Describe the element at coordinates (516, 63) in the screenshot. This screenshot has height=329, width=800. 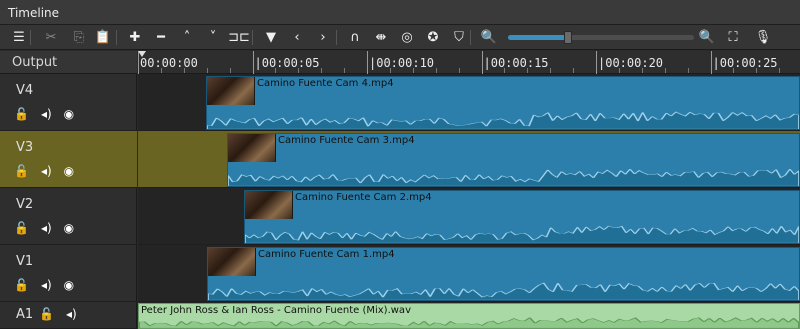
I see `ruler-tick-label: |00:00:15` at that location.